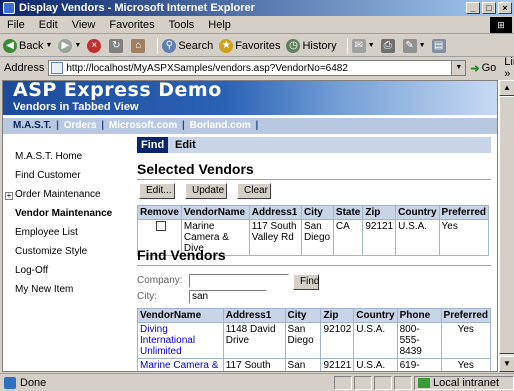 This screenshot has height=391, width=514. I want to click on sidebar-item-mast-home: M.A.S.T. Home, so click(48, 156).